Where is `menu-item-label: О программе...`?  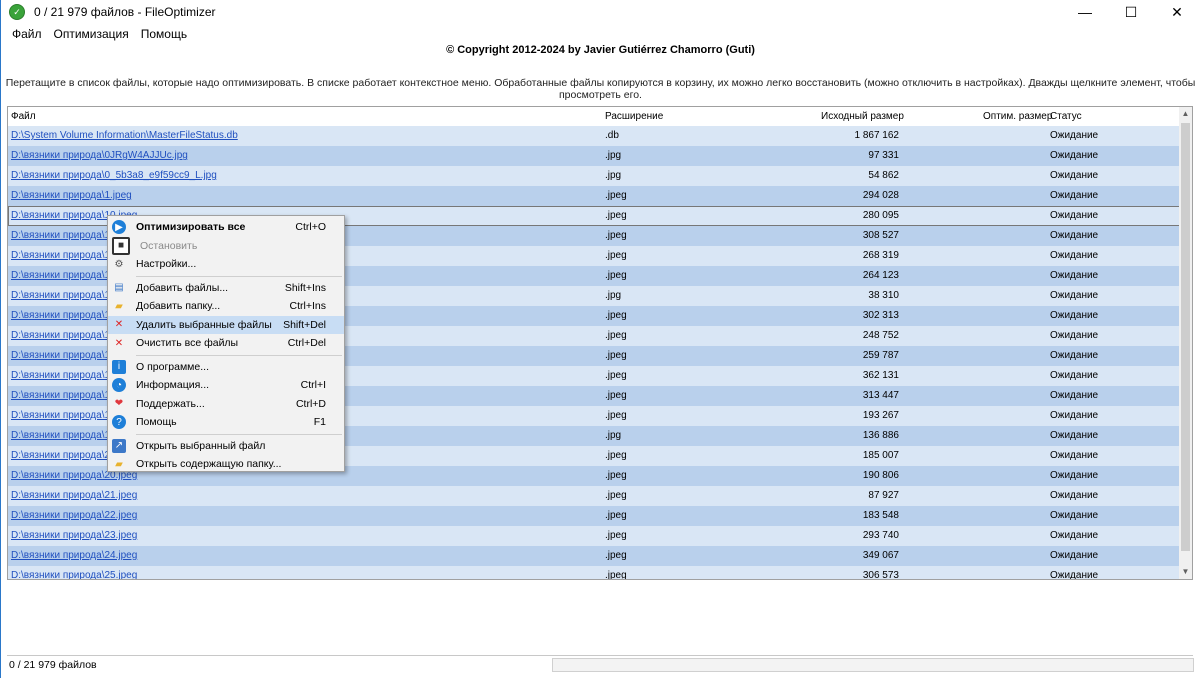
menu-item-label: О программе... is located at coordinates (172, 366).